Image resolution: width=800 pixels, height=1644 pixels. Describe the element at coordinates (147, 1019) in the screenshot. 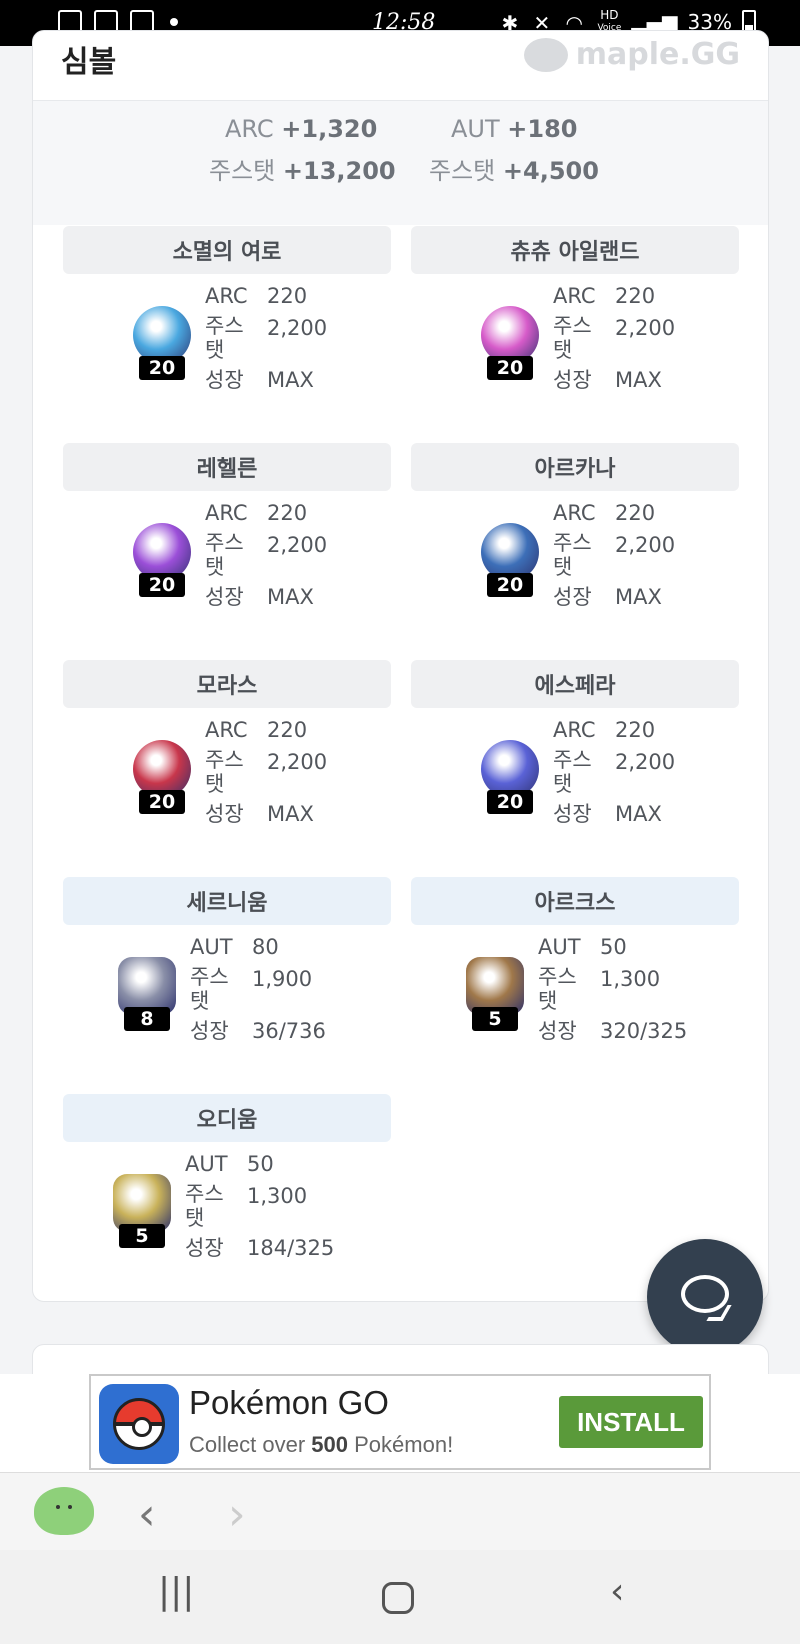

I see `symbol-level-badge: 8` at that location.